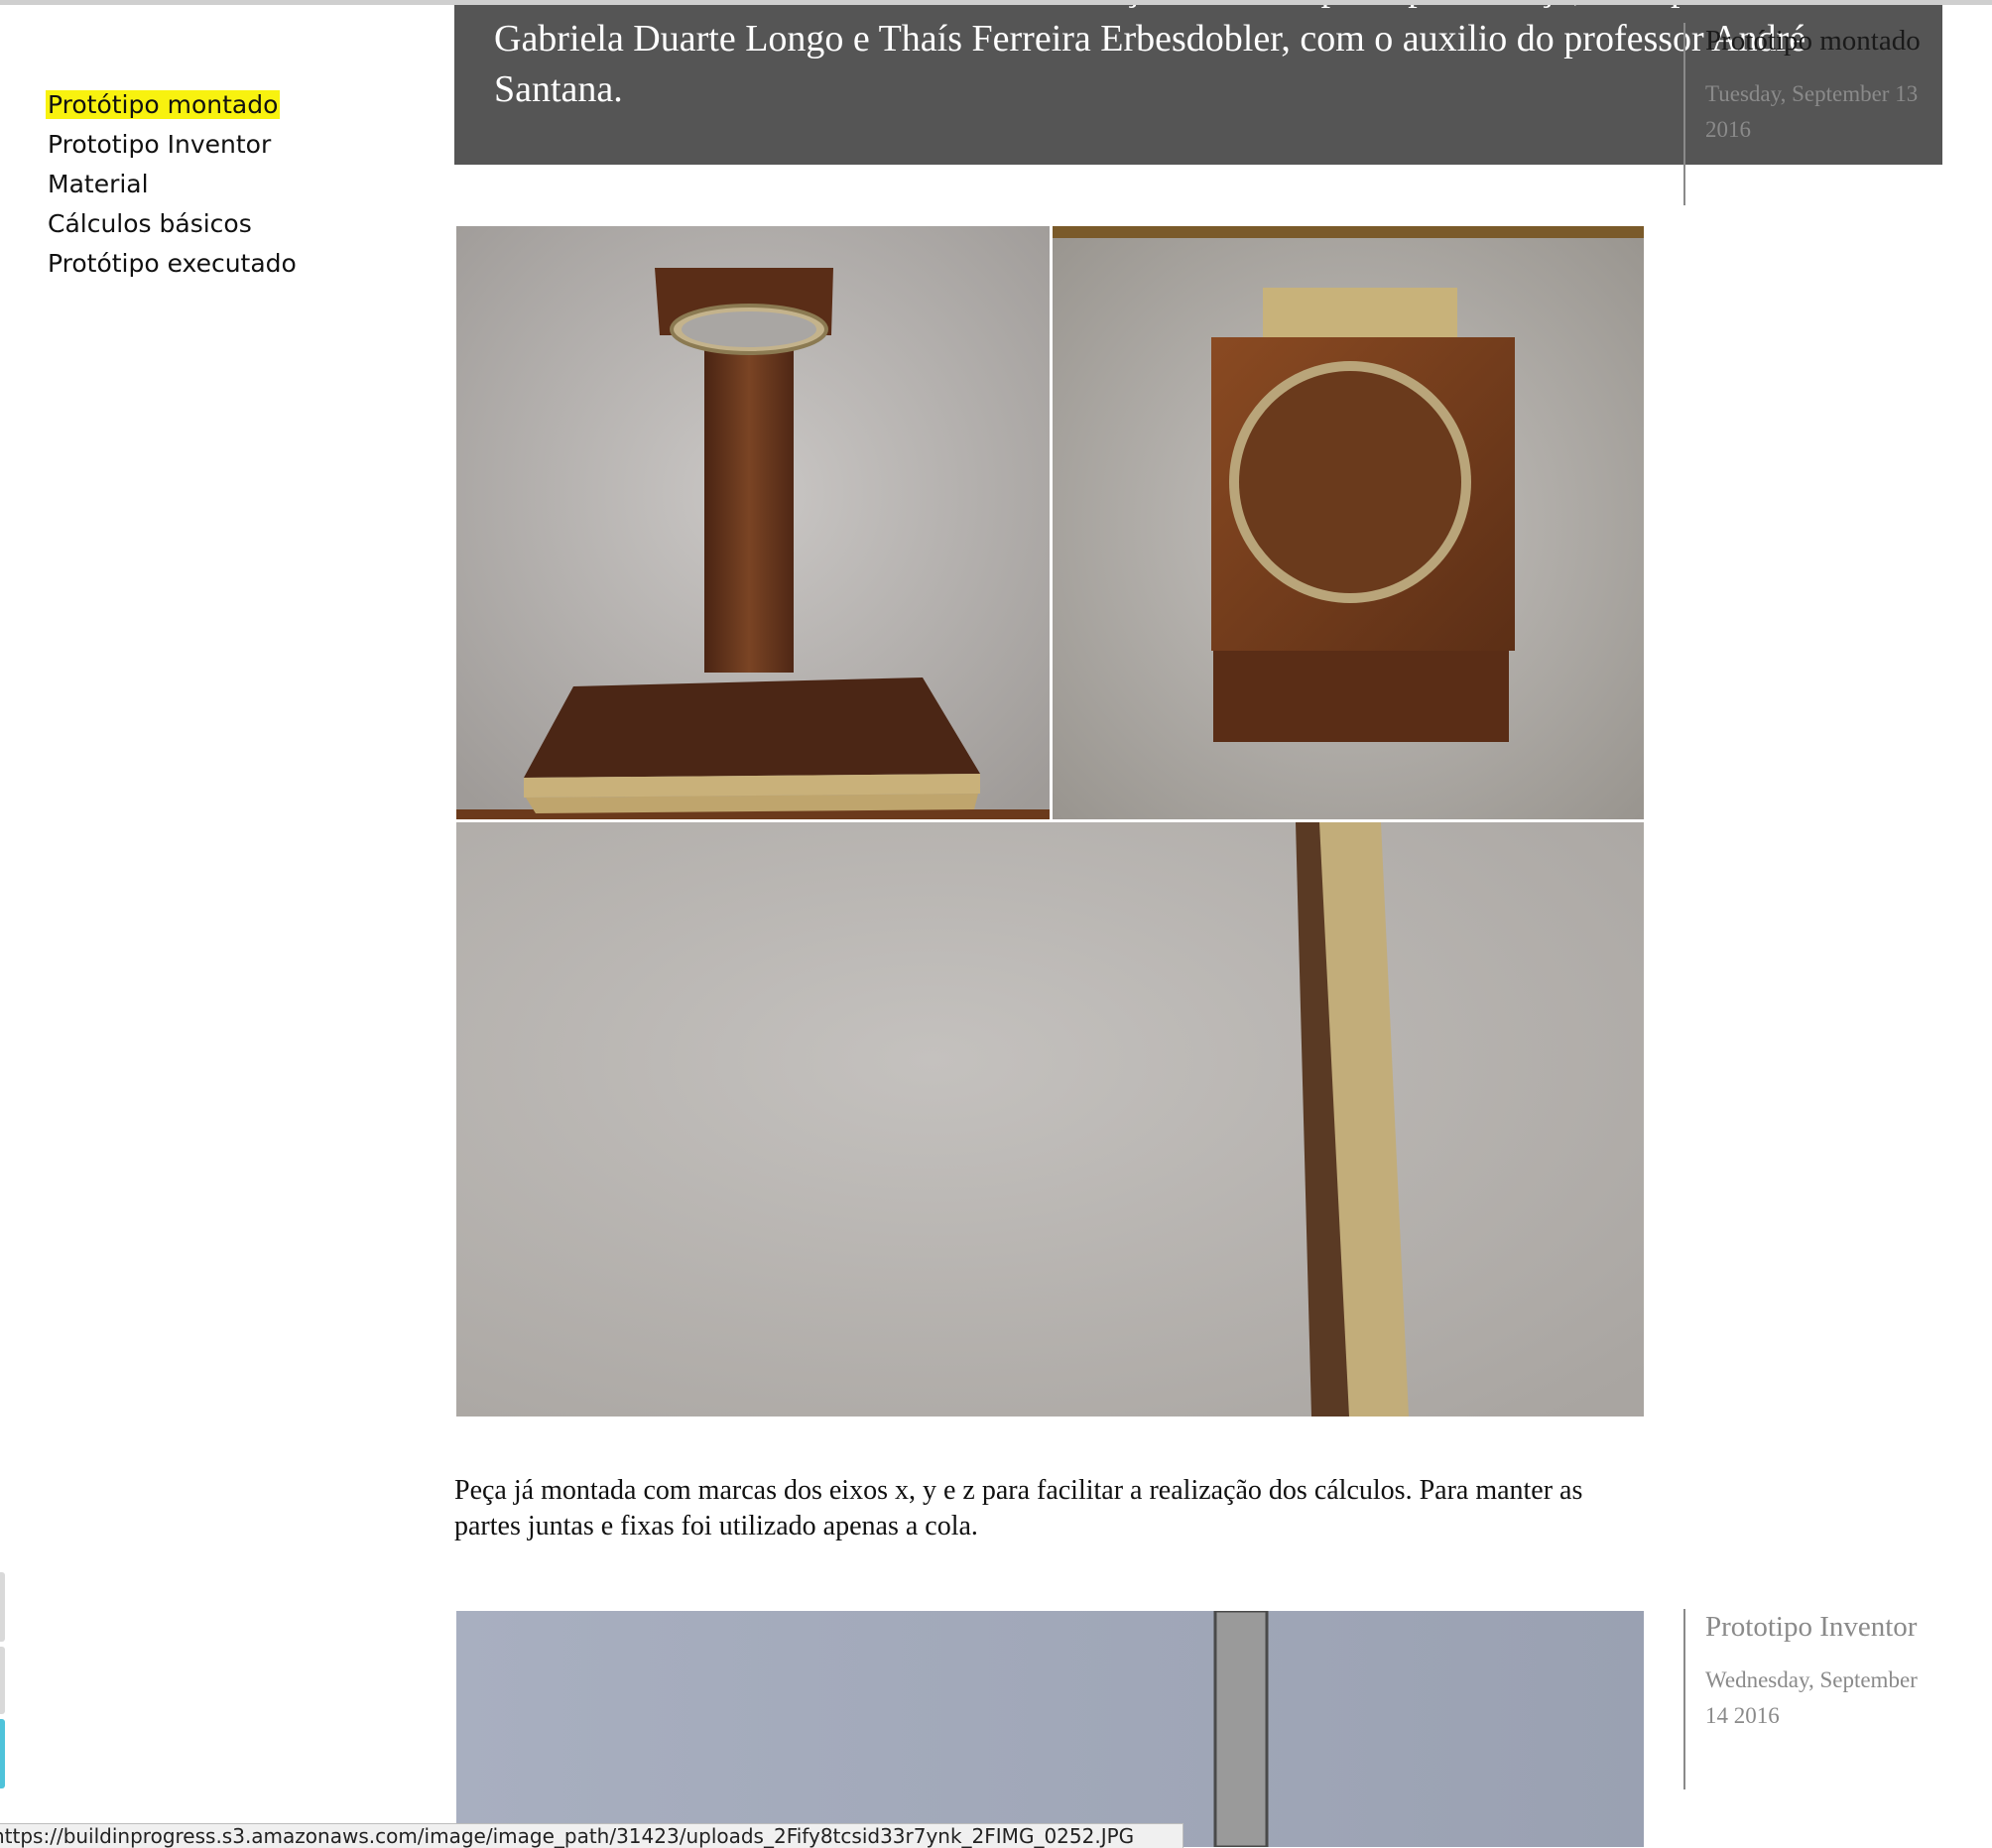 The height and width of the screenshot is (1848, 1992). What do you see at coordinates (3, 1754) in the screenshot?
I see `side-edge-tab-active` at bounding box center [3, 1754].